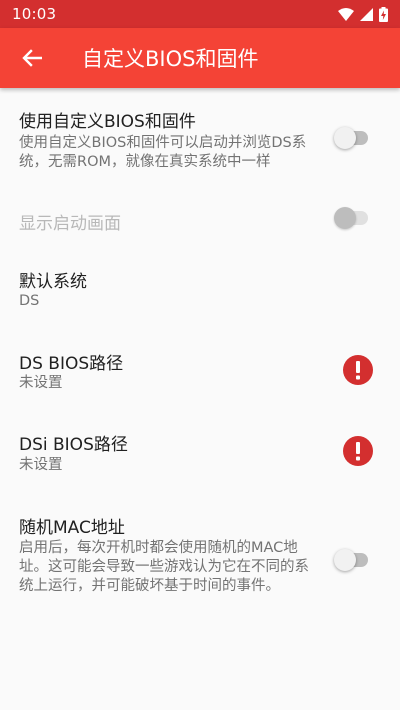 The width and height of the screenshot is (400, 710). Describe the element at coordinates (107, 122) in the screenshot. I see `pref-title: 使用自定义BIOS和固件` at that location.